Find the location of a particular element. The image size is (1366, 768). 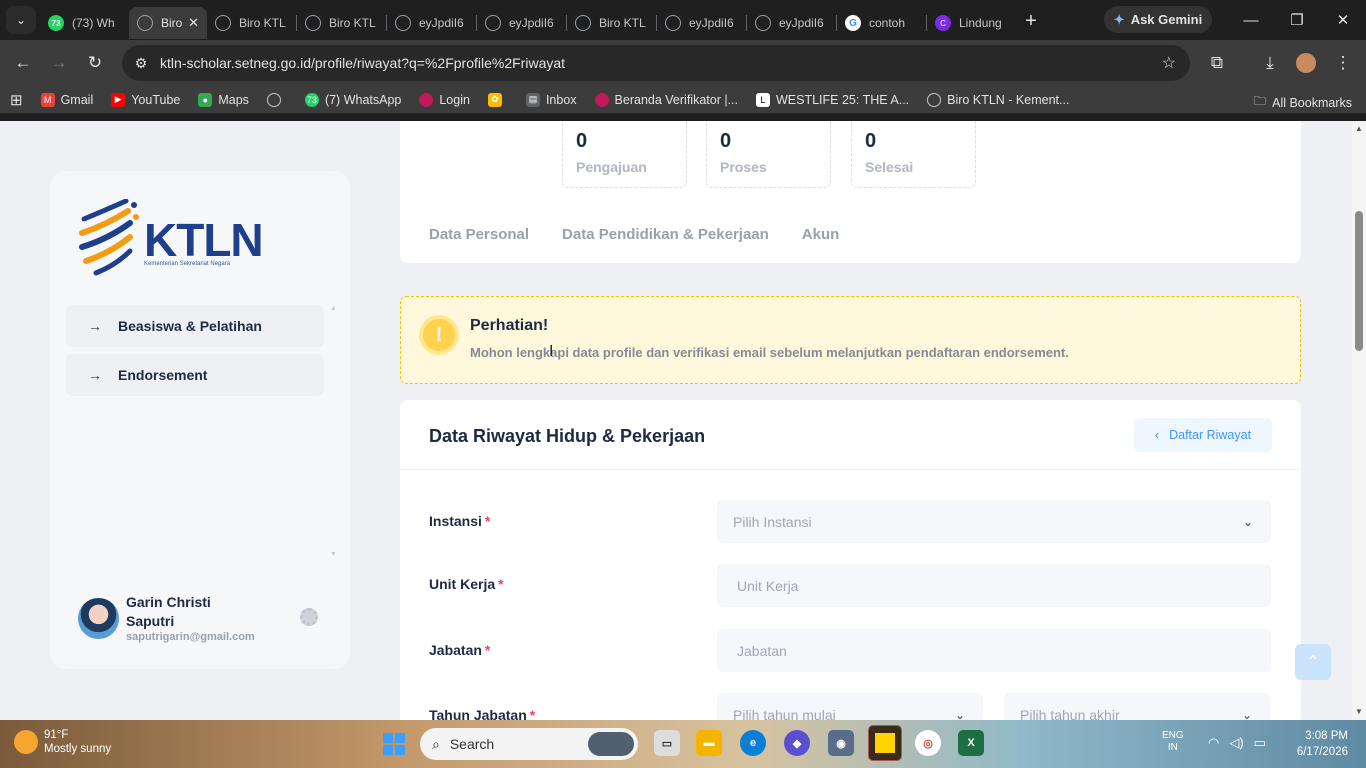

edge-icon: e is located at coordinates (753, 743).